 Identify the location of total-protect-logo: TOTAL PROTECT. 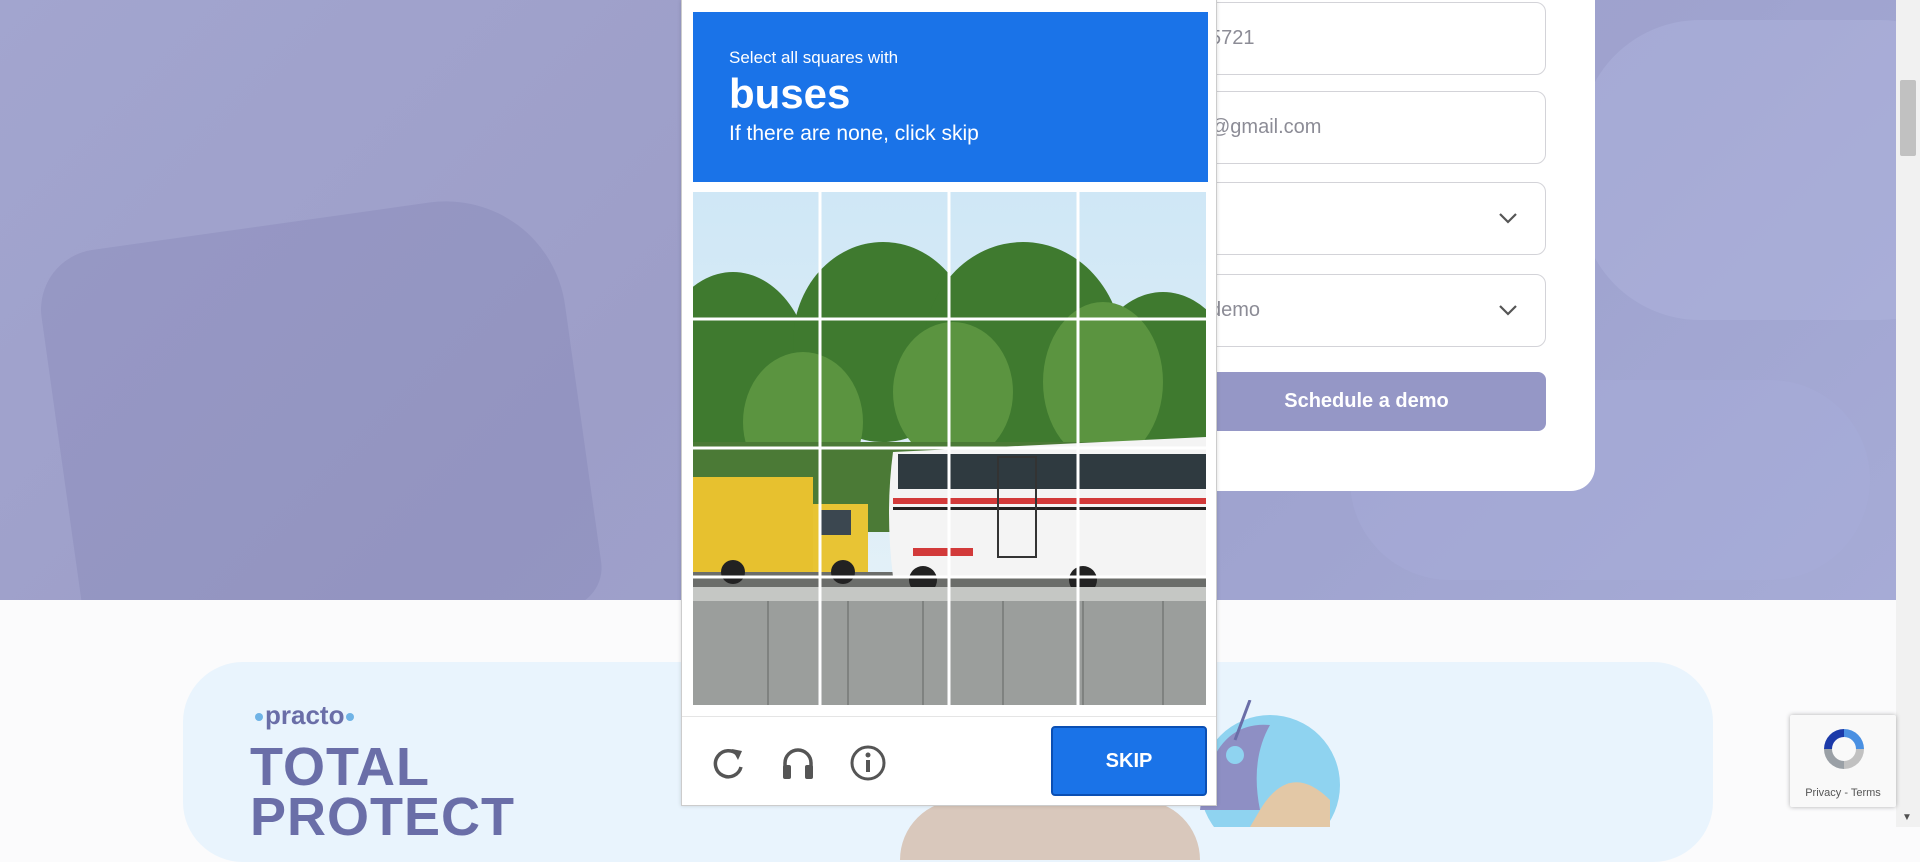
(383, 792).